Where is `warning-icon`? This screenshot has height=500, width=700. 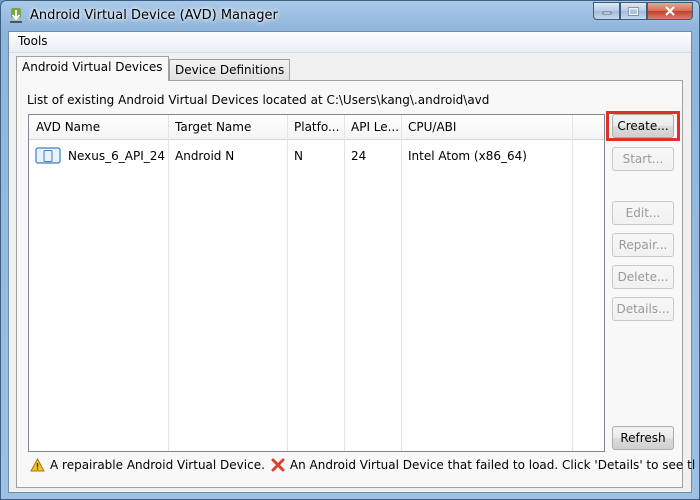
warning-icon is located at coordinates (37, 465).